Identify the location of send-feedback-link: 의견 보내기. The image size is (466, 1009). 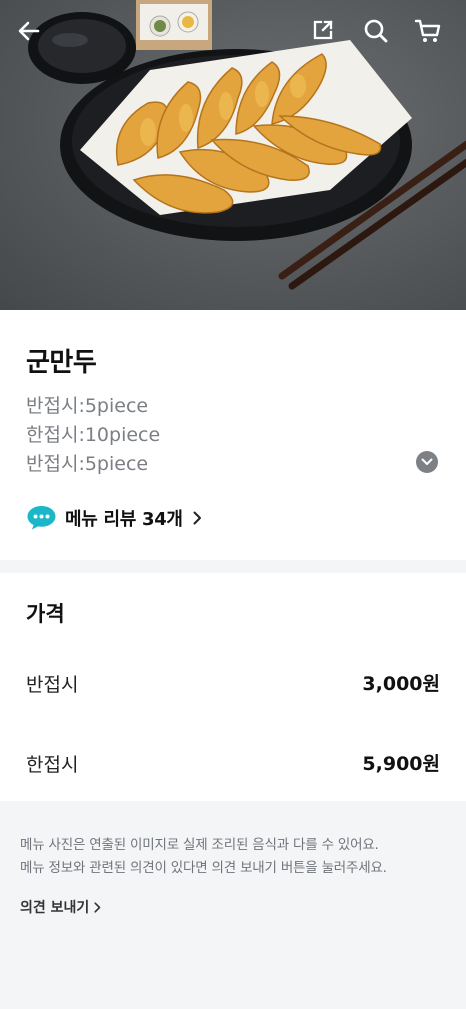
(60, 907).